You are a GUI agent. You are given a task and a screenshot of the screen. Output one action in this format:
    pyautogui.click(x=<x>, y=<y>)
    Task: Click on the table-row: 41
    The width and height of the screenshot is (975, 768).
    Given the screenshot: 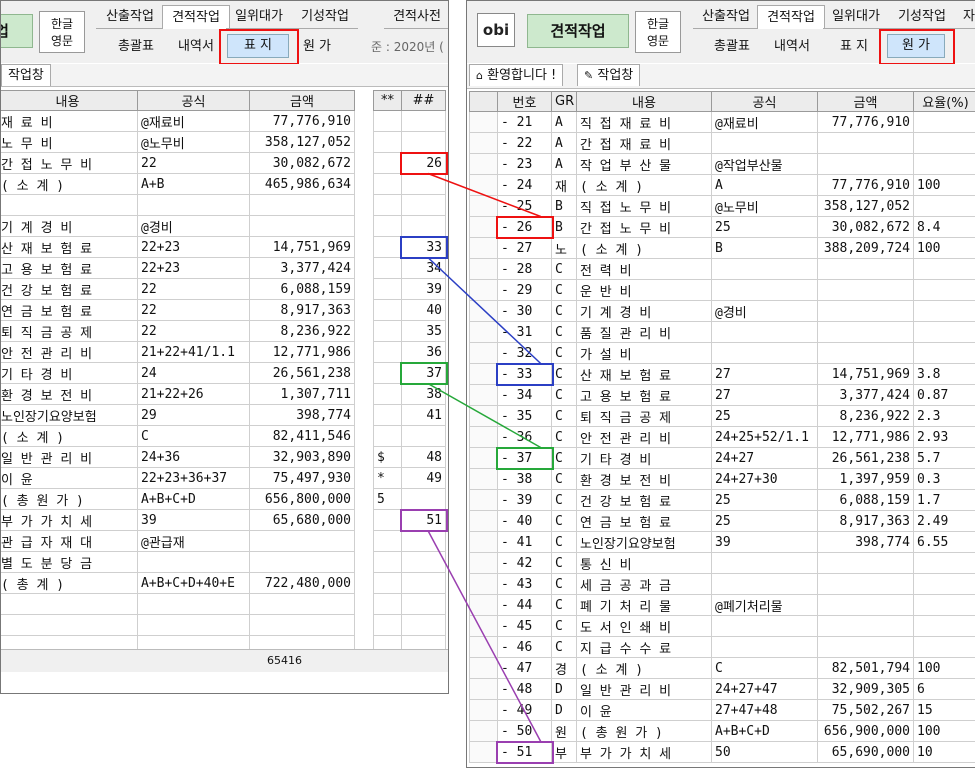 What is the action you would take?
    pyautogui.click(x=410, y=415)
    